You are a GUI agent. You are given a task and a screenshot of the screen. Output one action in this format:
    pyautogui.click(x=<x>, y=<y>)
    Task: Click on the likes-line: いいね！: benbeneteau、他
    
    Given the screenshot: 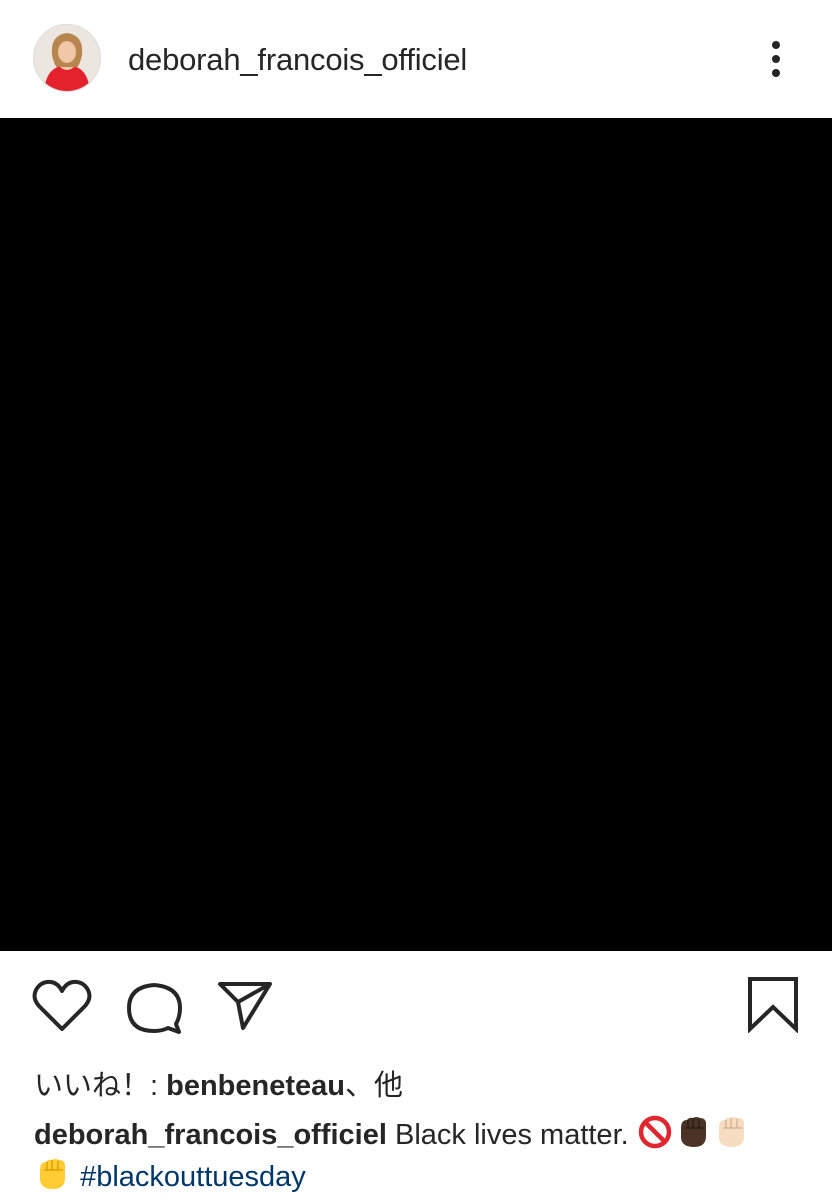 What is the action you would take?
    pyautogui.click(x=218, y=1086)
    